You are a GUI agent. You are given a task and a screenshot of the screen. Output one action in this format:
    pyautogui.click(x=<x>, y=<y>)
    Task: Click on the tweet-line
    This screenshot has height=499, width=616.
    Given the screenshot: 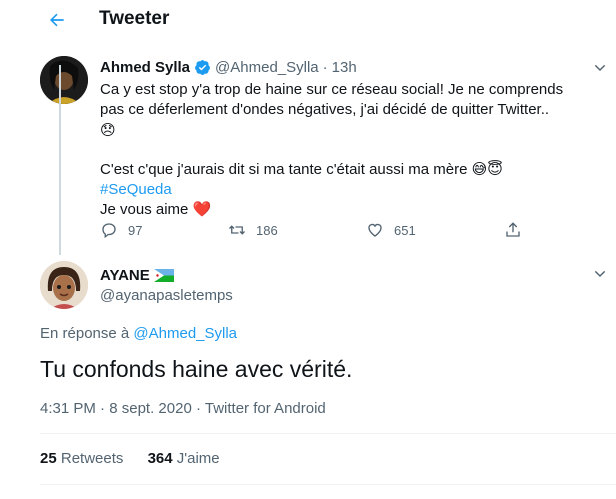 What is the action you would take?
    pyautogui.click(x=350, y=150)
    